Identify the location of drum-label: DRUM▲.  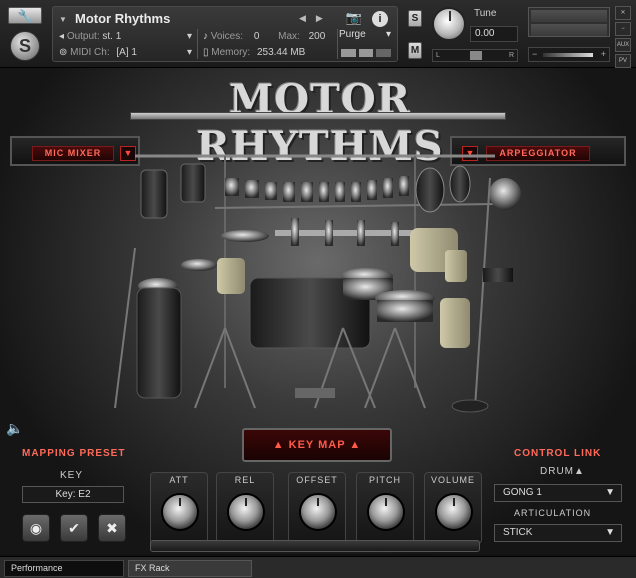
(562, 471).